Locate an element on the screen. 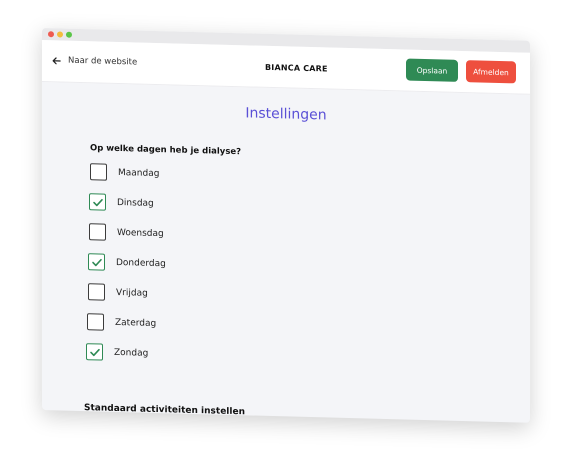  day-option-zaterdag: Zaterdag is located at coordinates (121, 322).